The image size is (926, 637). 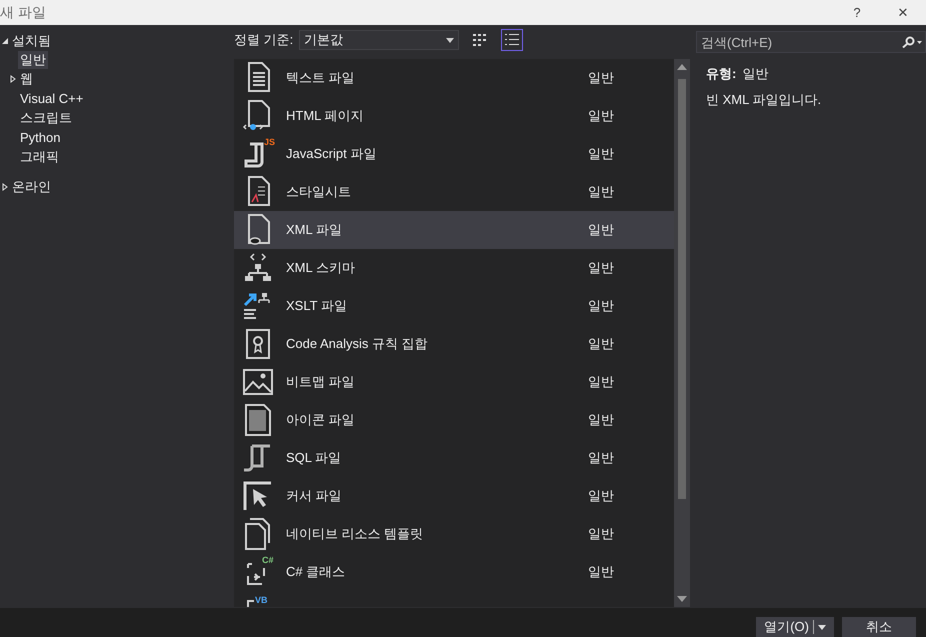 What do you see at coordinates (454, 496) in the screenshot?
I see `template-item: 커서 파일 일반` at bounding box center [454, 496].